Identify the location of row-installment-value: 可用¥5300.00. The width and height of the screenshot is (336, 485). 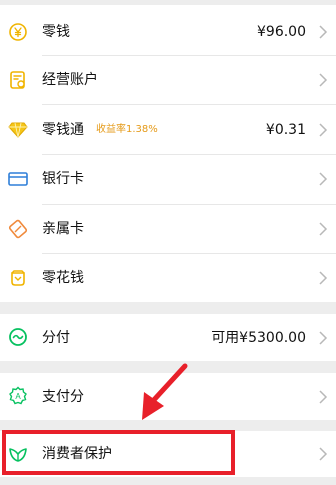
(258, 338).